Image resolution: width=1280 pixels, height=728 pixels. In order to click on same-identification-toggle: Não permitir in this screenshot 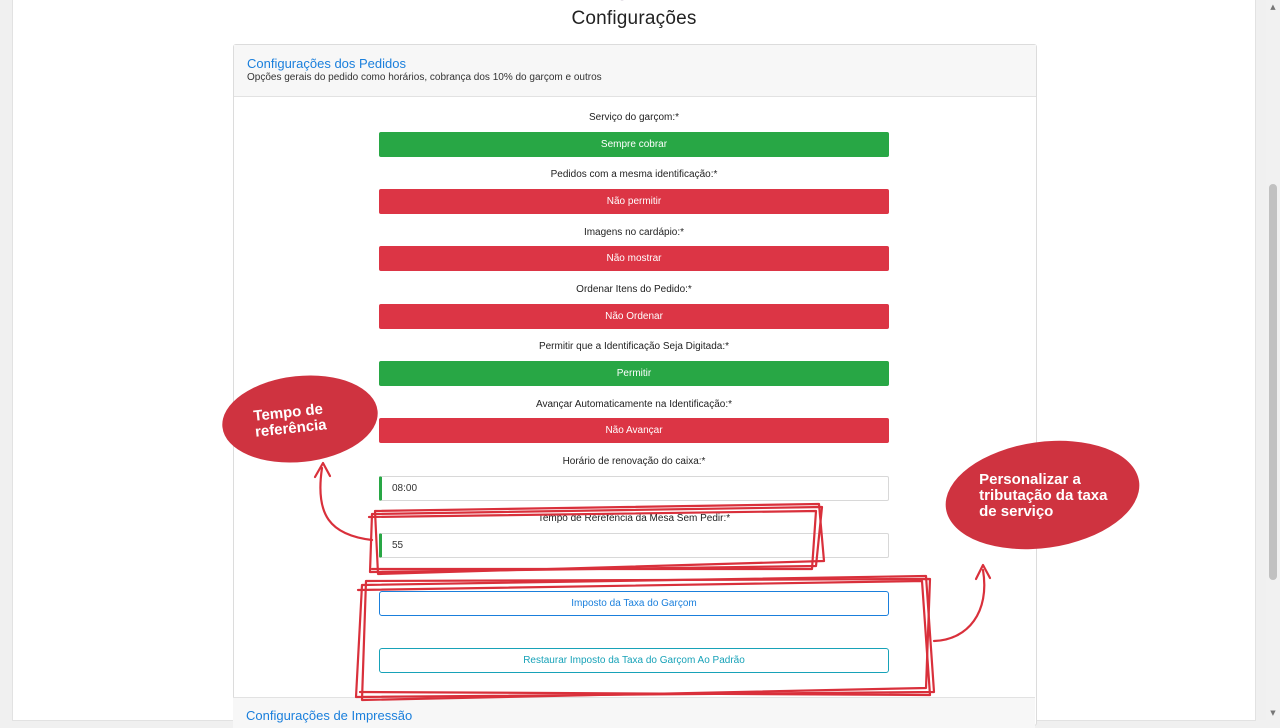, I will do `click(634, 201)`.